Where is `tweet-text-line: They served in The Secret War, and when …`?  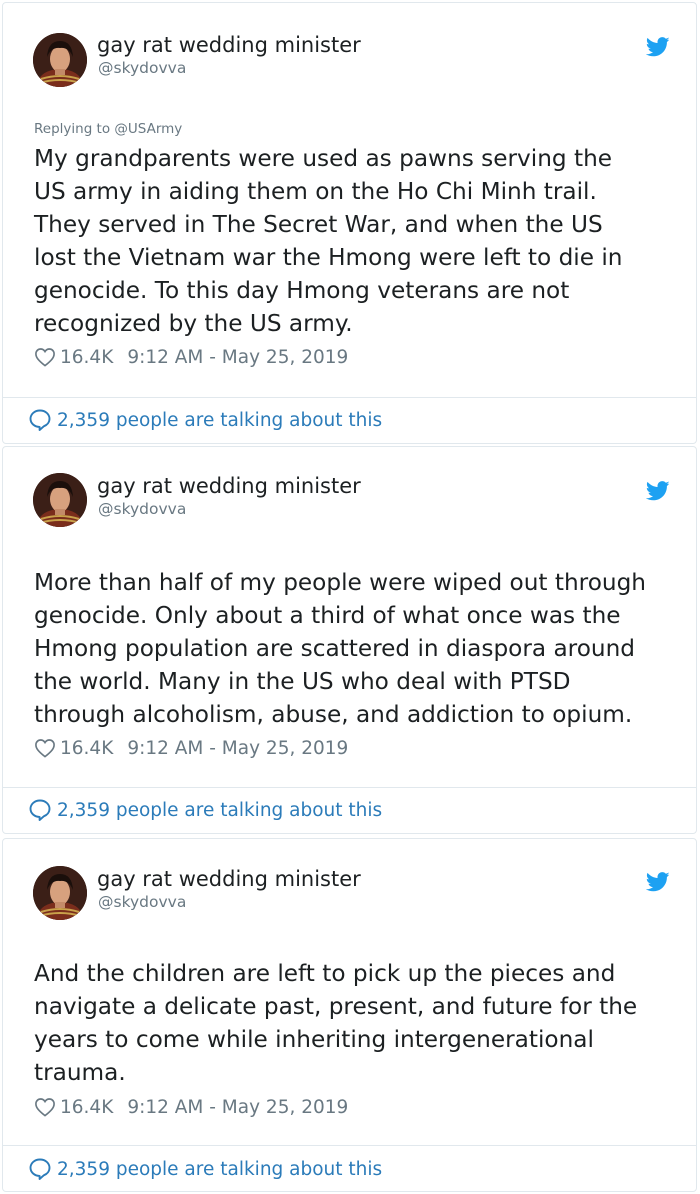 tweet-text-line: They served in The Secret War, and when … is located at coordinates (318, 224).